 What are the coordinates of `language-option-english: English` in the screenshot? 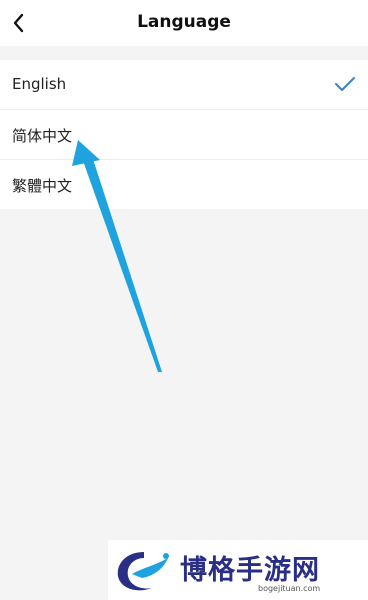 It's located at (184, 85).